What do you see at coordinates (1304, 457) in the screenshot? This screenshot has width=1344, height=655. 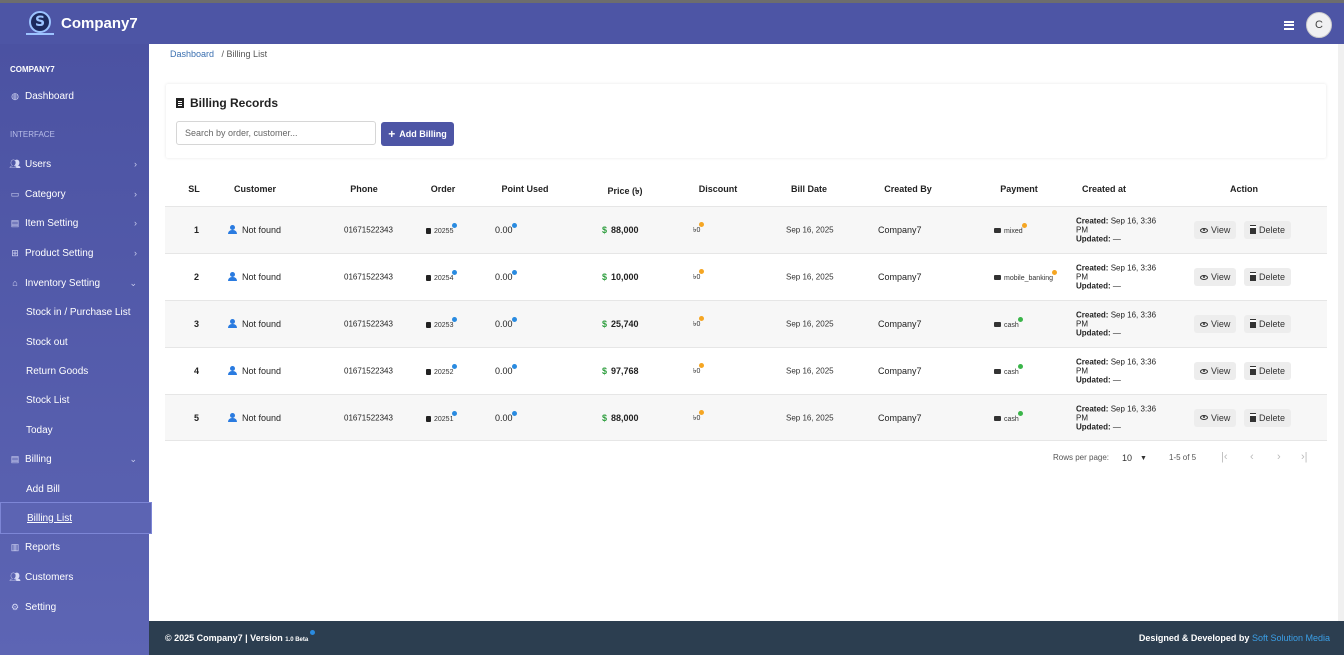 I see `last-page-icon: ›|` at bounding box center [1304, 457].